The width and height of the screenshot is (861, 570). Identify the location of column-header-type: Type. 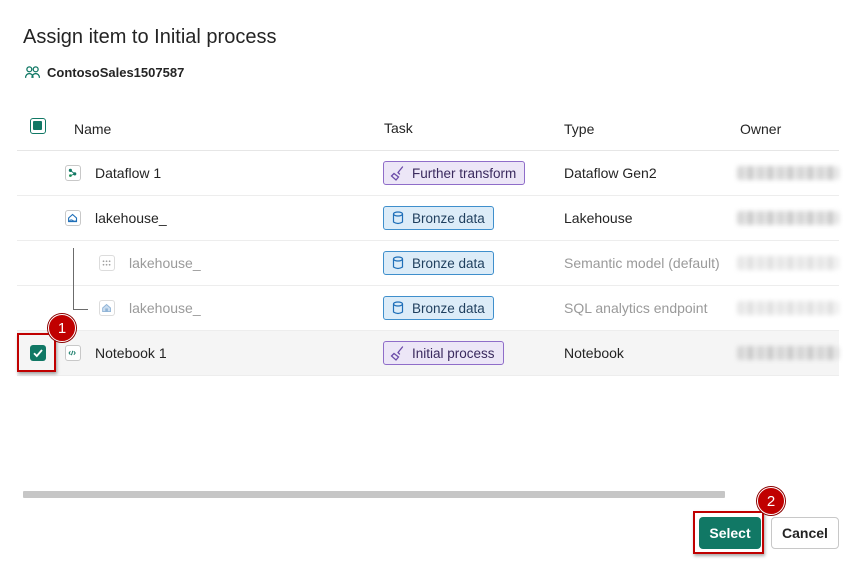
(579, 129).